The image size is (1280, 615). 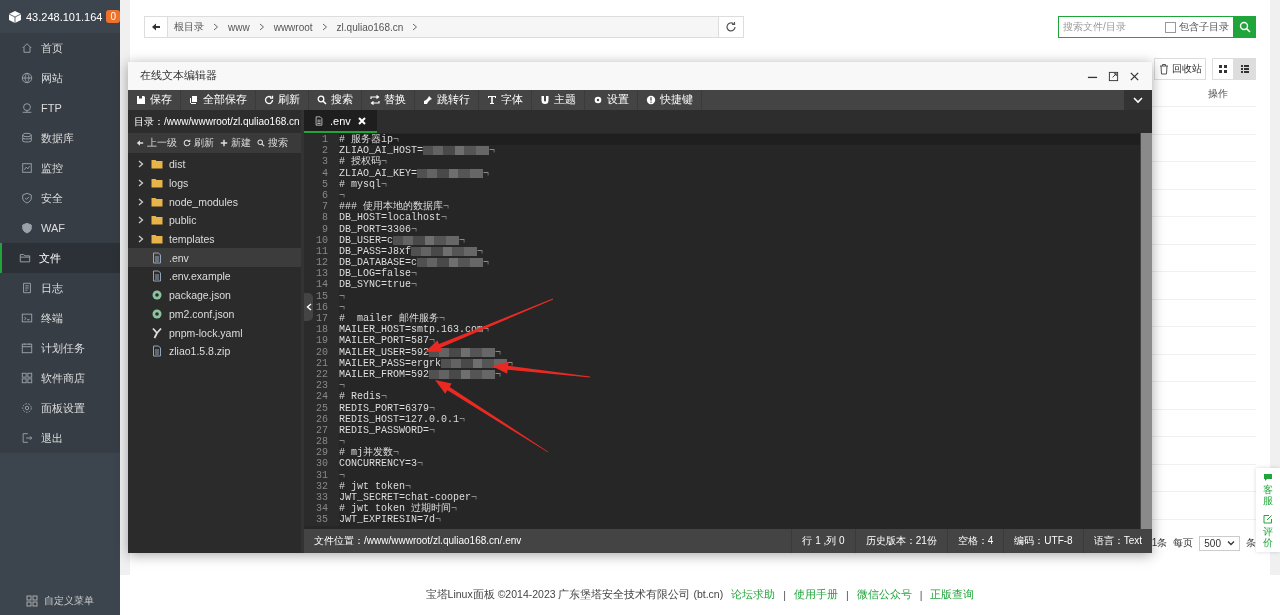 I want to click on code-line: # 授权码, so click(x=360, y=162).